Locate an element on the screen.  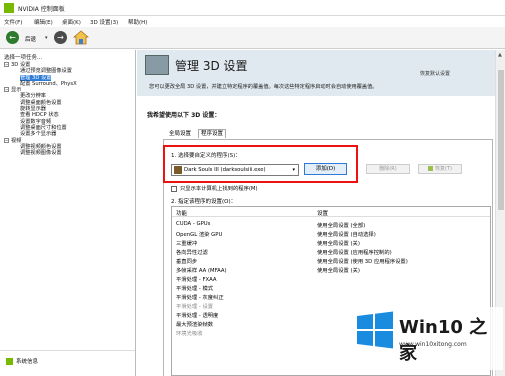
page-title: 管理 3D 设置 is located at coordinates (211, 66).